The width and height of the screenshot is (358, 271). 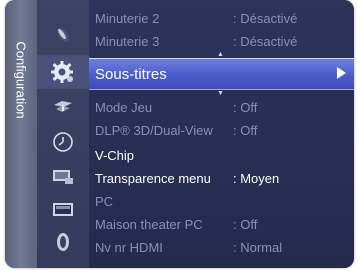 What do you see at coordinates (221, 155) in the screenshot?
I see `menu-item-v-chip: V-Chip` at bounding box center [221, 155].